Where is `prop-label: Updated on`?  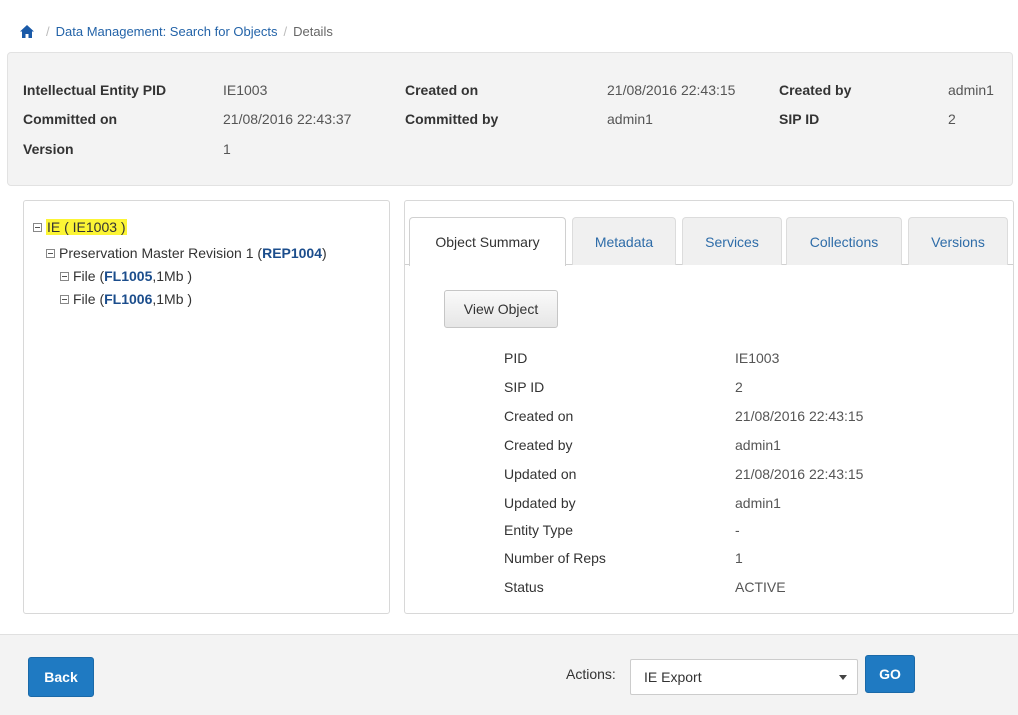 prop-label: Updated on is located at coordinates (540, 474).